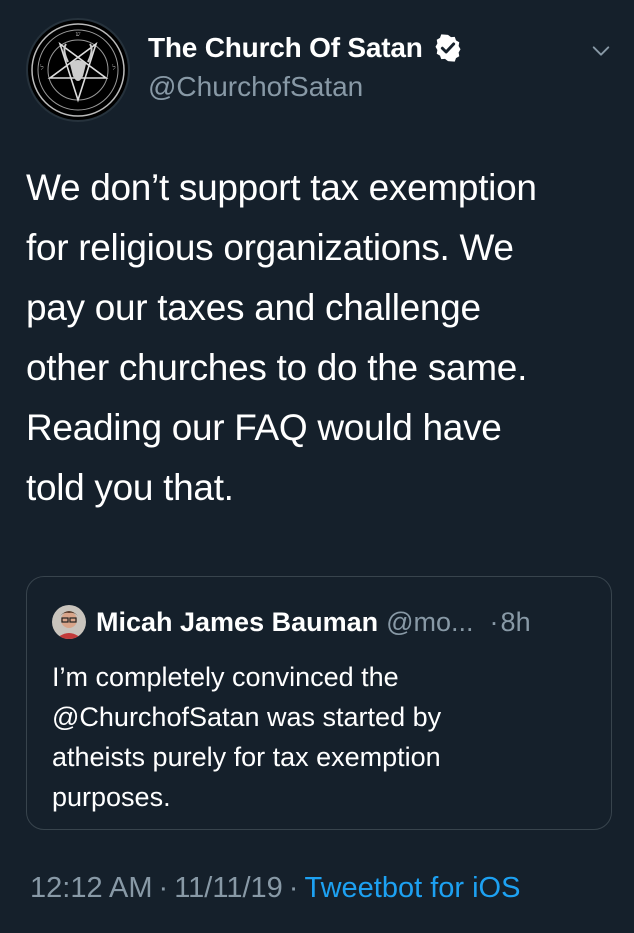 The image size is (634, 933). I want to click on quoted-tweet-time: 8h, so click(515, 621).